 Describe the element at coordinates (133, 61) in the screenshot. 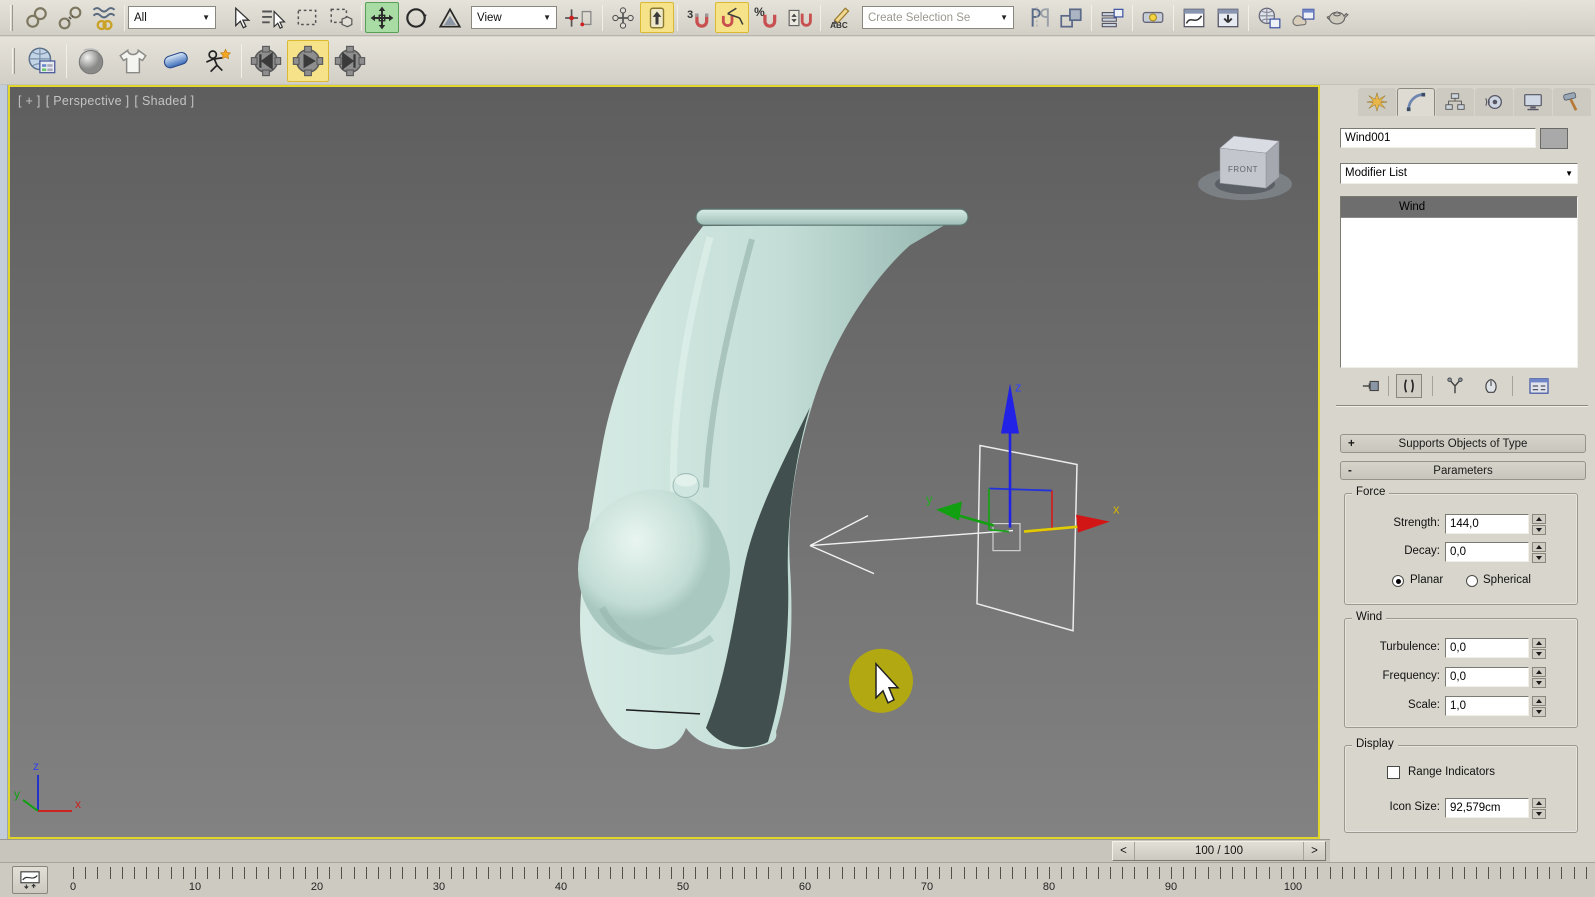

I see `mcloth-icon` at that location.